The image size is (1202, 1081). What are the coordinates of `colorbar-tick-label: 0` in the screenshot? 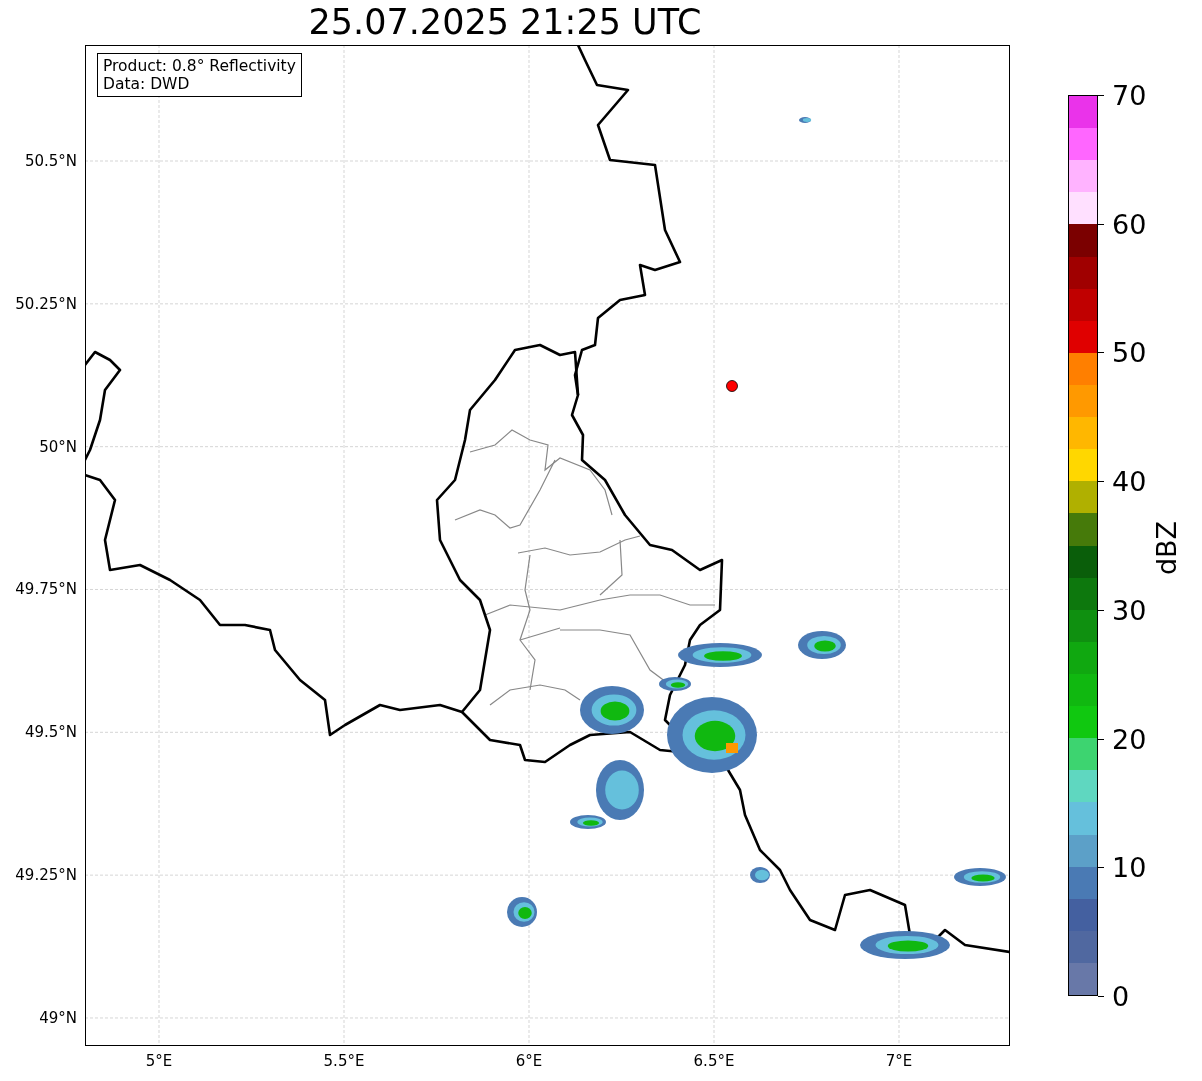 It's located at (1121, 996).